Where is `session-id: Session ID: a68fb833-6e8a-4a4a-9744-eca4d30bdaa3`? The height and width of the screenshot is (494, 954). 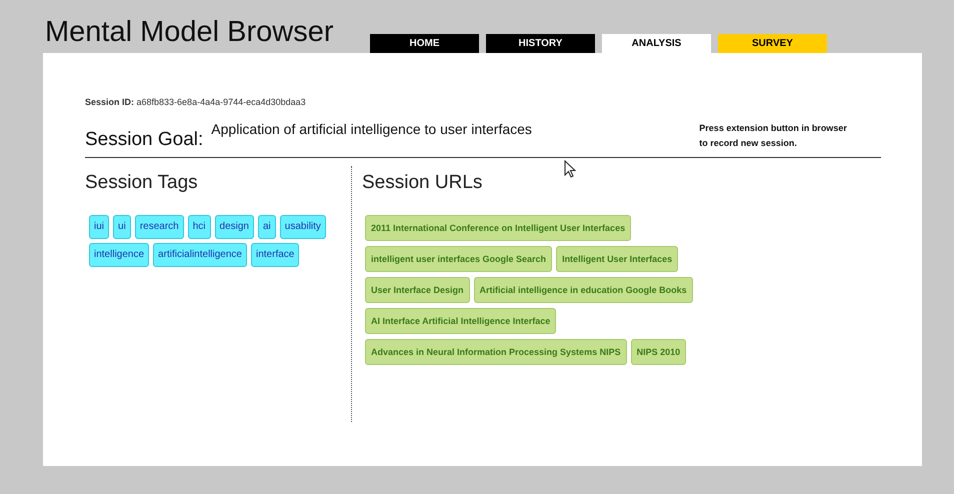 session-id: Session ID: a68fb833-6e8a-4a4a-9744-eca4d30bdaa3 is located at coordinates (196, 102).